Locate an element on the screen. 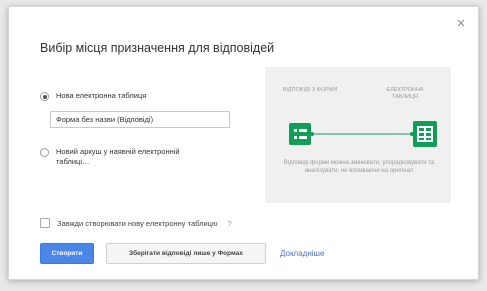 Image resolution: width=487 pixels, height=291 pixels. google-forms-icon is located at coordinates (300, 134).